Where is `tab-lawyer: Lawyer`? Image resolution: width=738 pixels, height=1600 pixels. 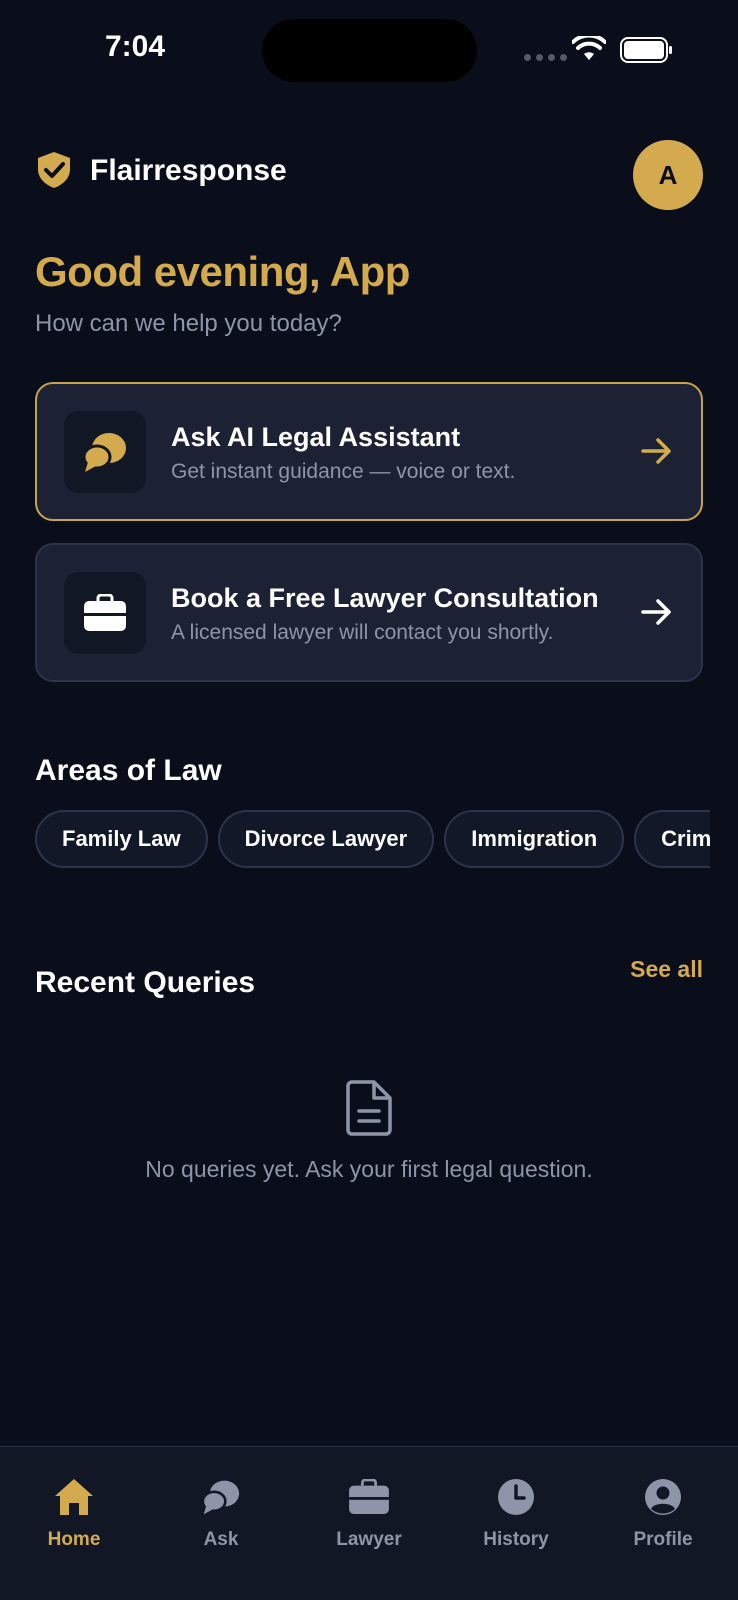 tab-lawyer: Lawyer is located at coordinates (369, 1513).